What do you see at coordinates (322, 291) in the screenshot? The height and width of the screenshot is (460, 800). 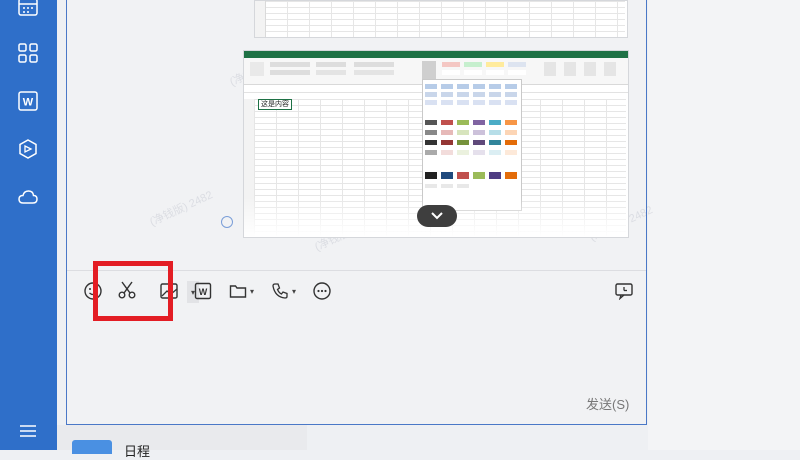 I see `more-icon` at bounding box center [322, 291].